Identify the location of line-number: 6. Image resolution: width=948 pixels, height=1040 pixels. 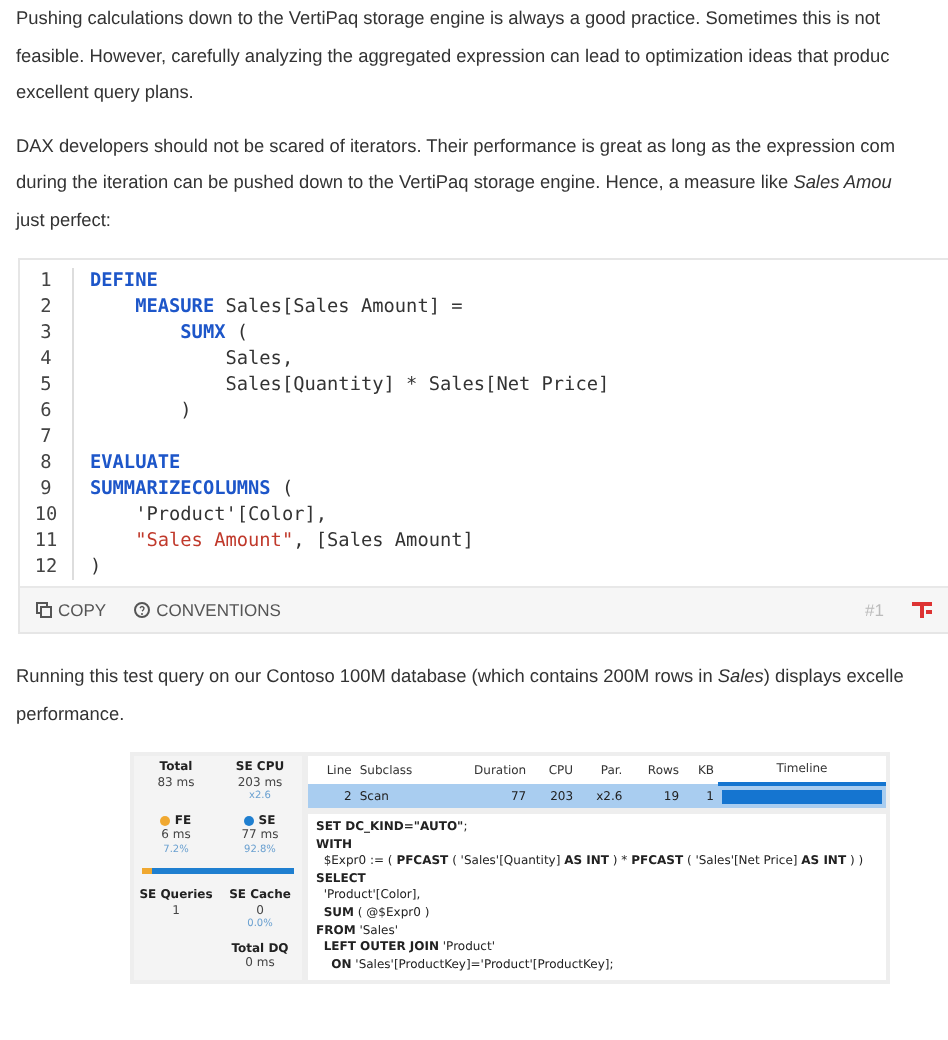
(47, 411).